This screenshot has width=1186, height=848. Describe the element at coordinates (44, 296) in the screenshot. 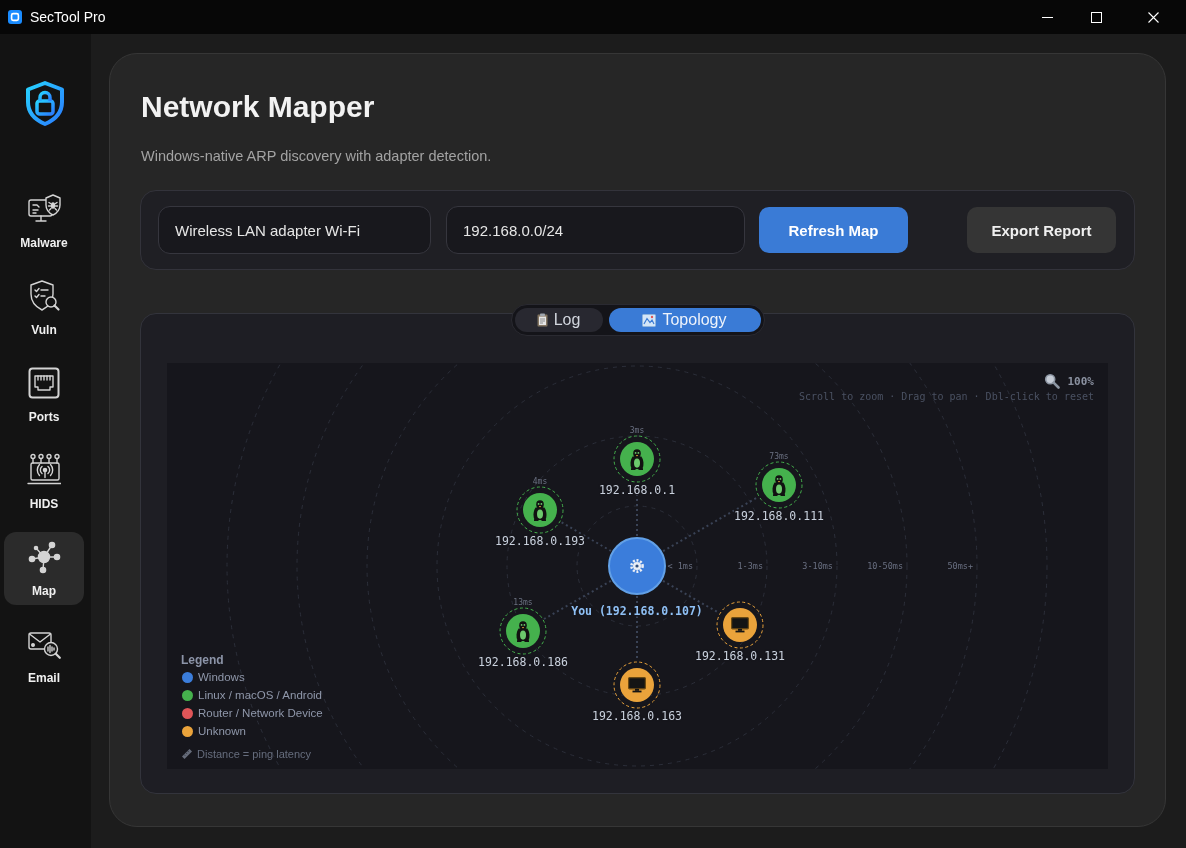

I see `shield-magnifier-icon` at that location.